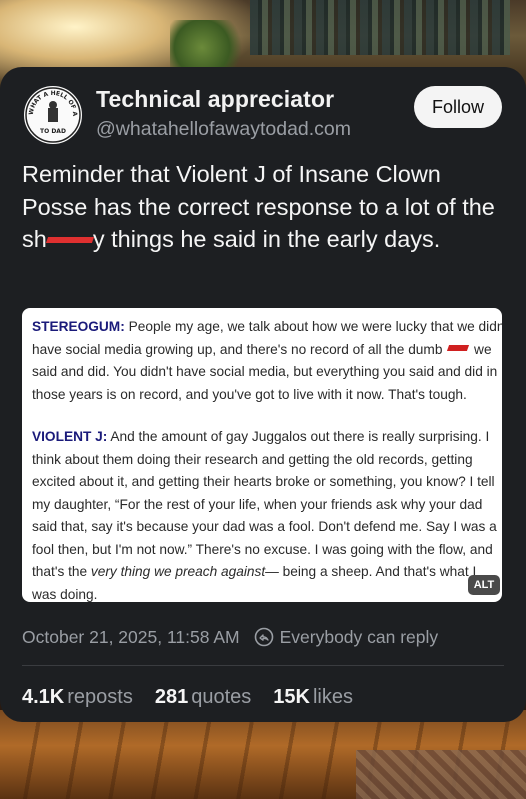 Image resolution: width=526 pixels, height=799 pixels. What do you see at coordinates (481, 349) in the screenshot?
I see `quote-line: we` at bounding box center [481, 349].